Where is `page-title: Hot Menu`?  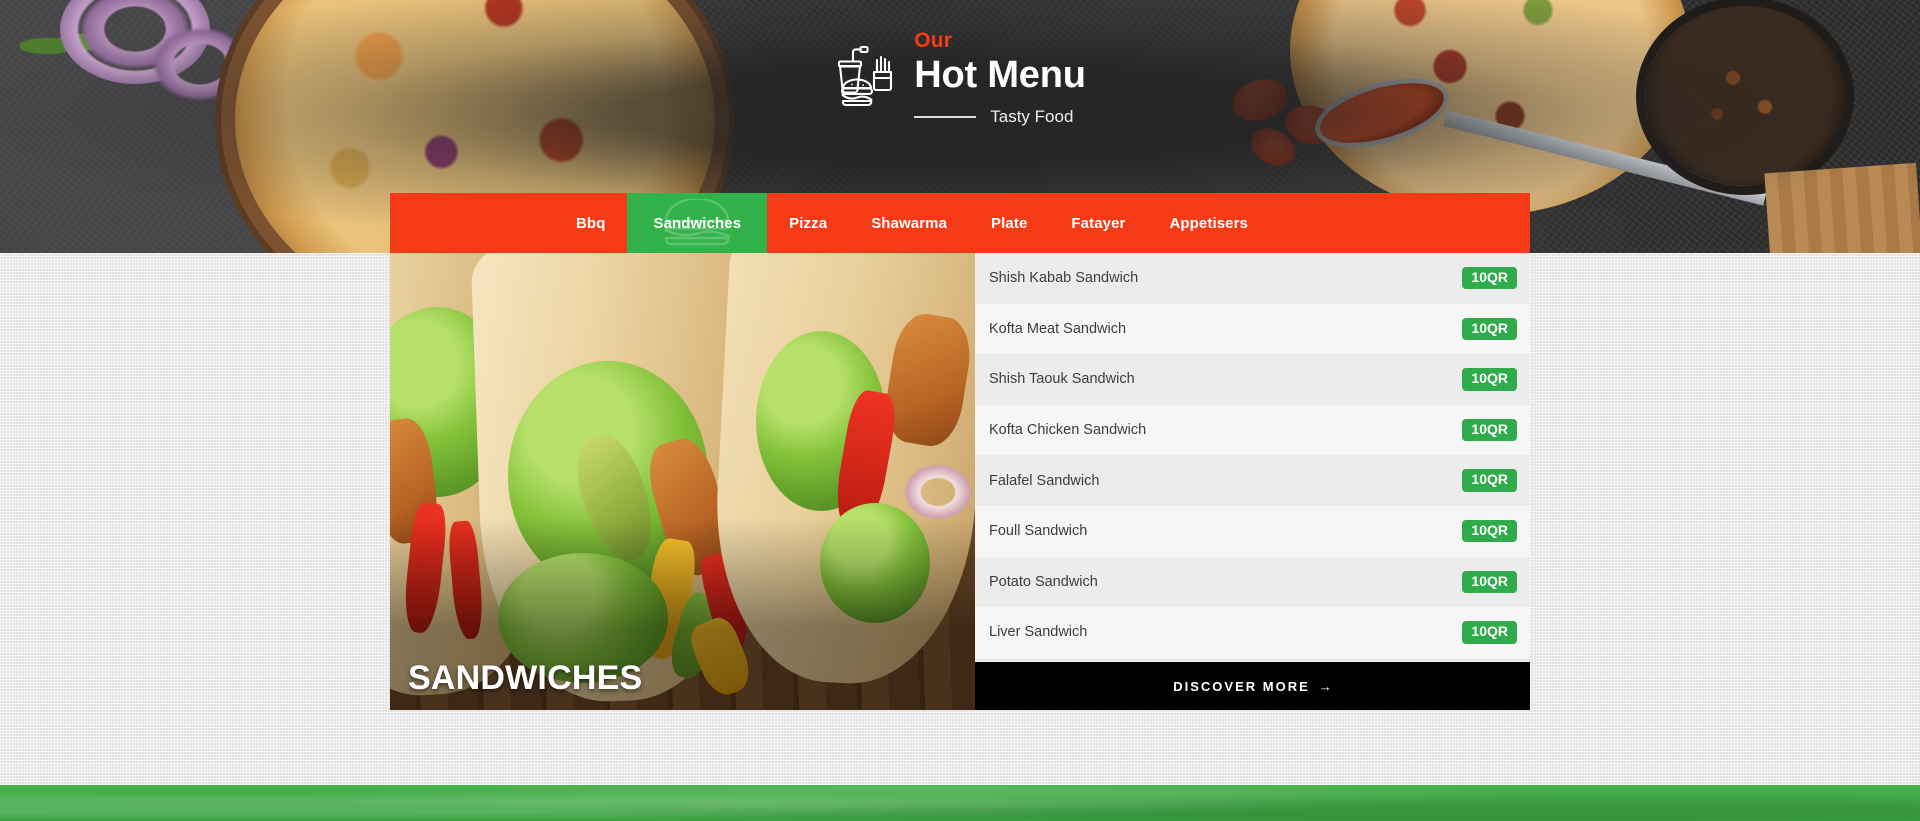 page-title: Hot Menu is located at coordinates (1000, 75).